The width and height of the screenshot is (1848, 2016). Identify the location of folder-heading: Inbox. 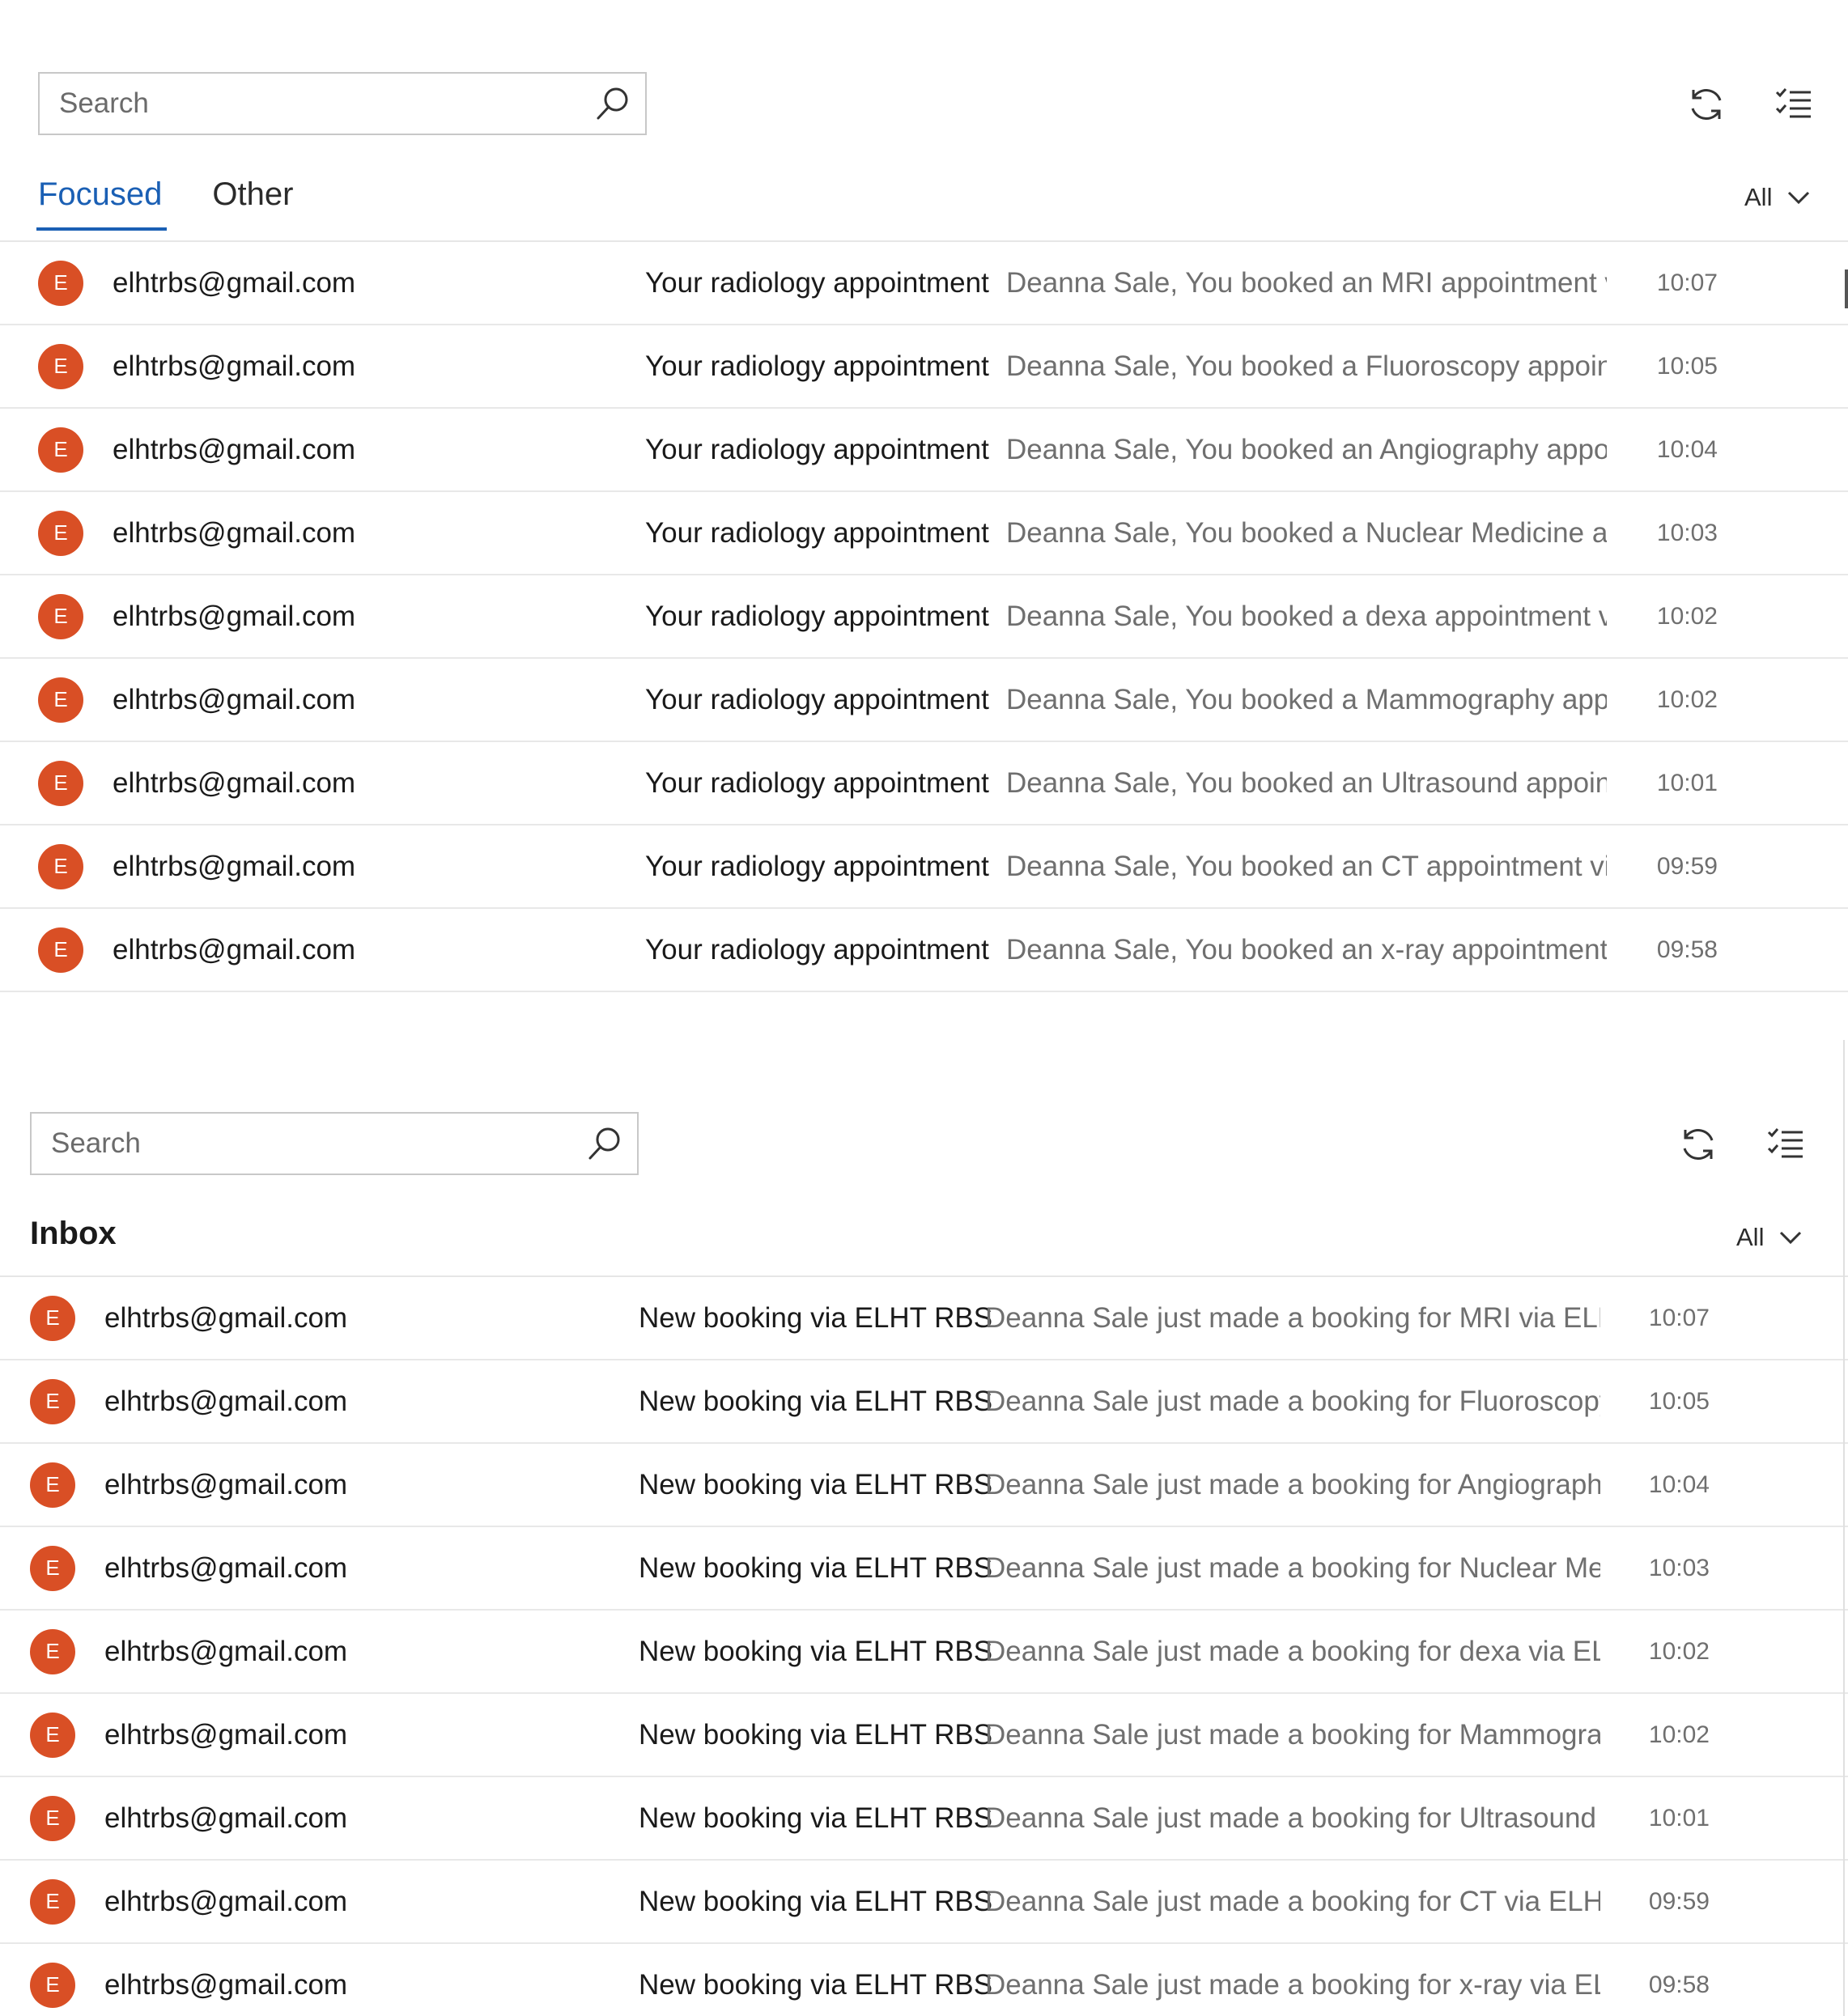
(74, 1233).